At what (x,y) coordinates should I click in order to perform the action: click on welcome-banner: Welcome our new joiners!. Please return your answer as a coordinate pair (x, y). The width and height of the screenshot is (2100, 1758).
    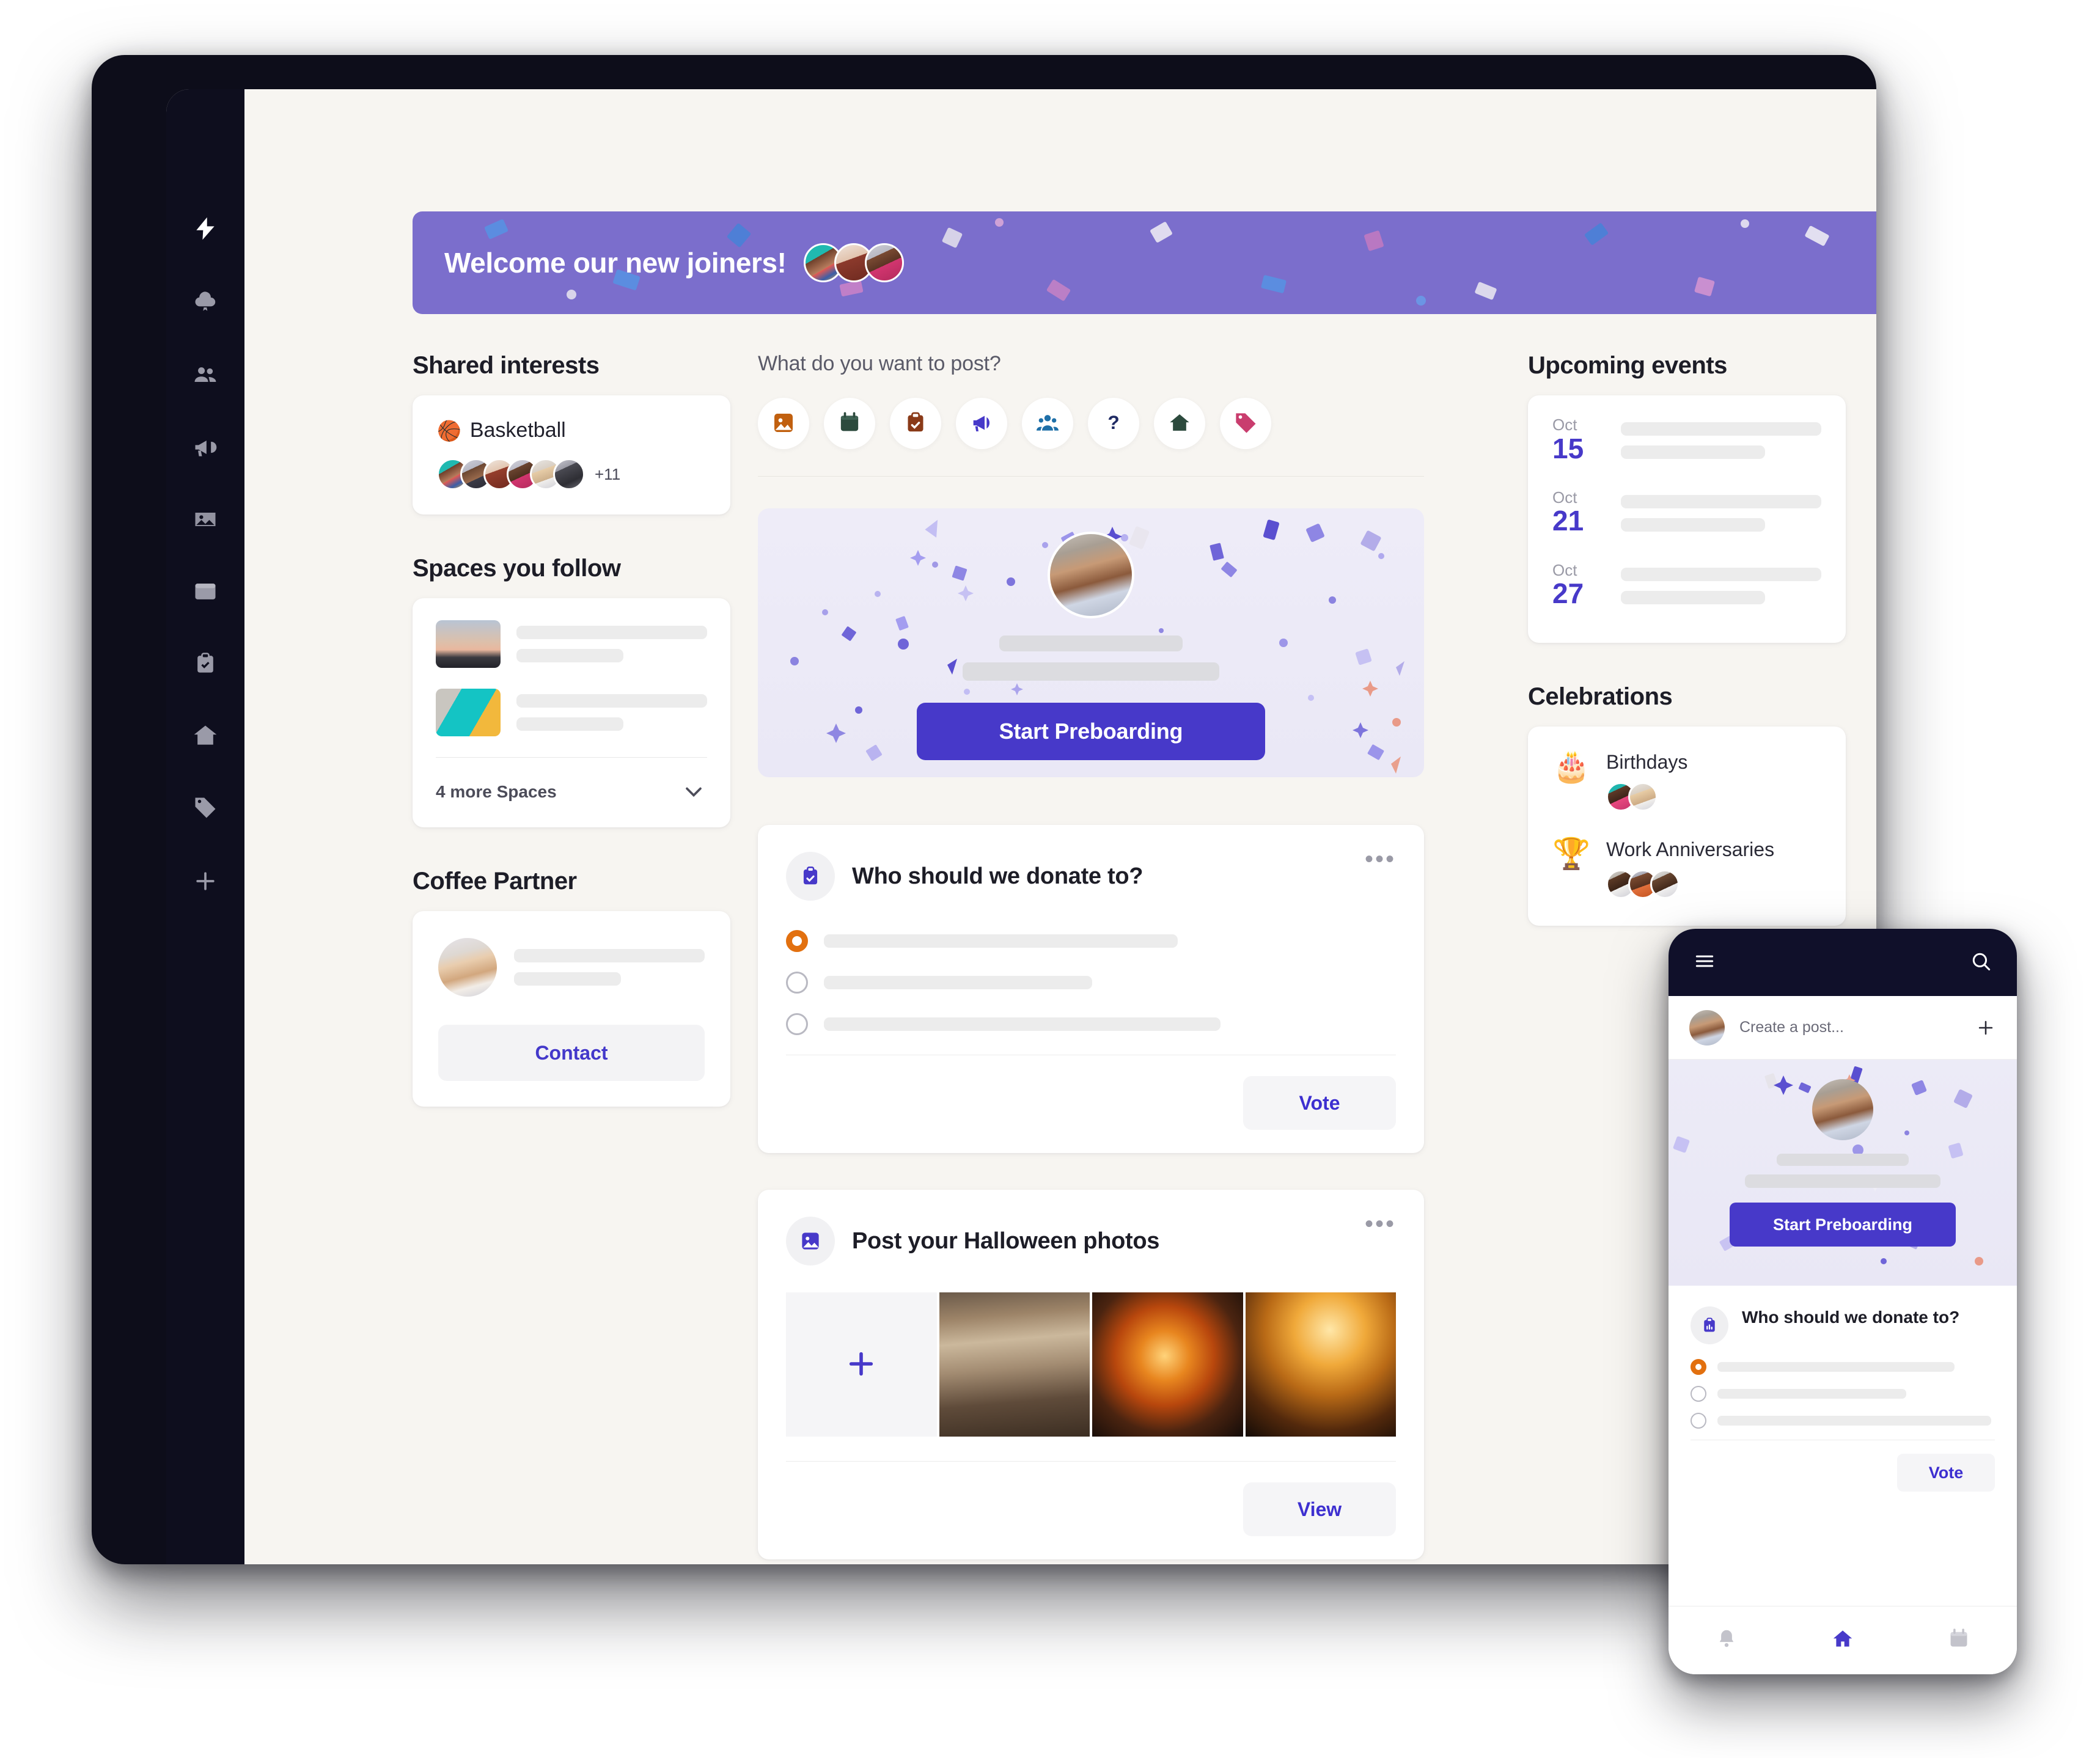
    Looking at the image, I should click on (1145, 262).